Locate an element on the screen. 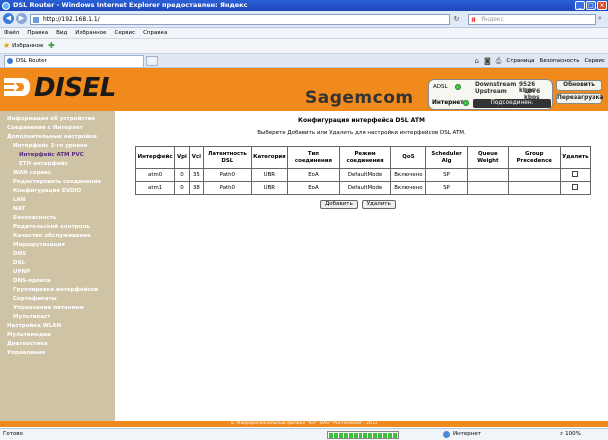 This screenshot has height=440, width=608. refresh-icon: ↻ is located at coordinates (456, 19).